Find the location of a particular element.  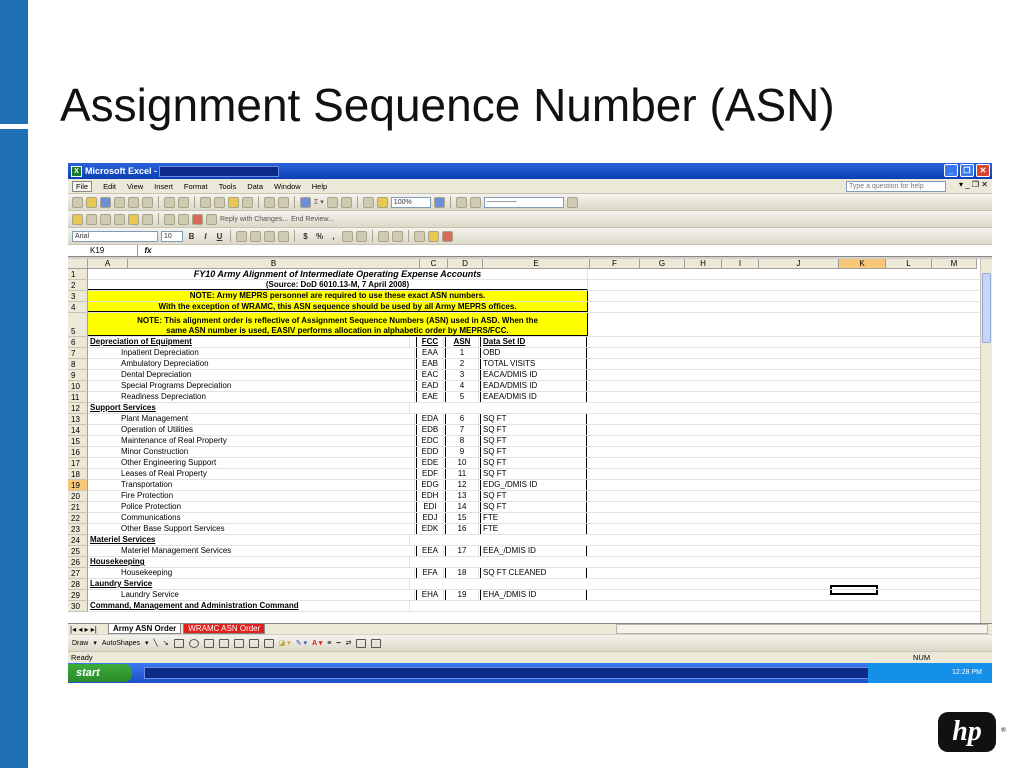

expense-description-cell: Housekeeping is located at coordinates (268, 573).